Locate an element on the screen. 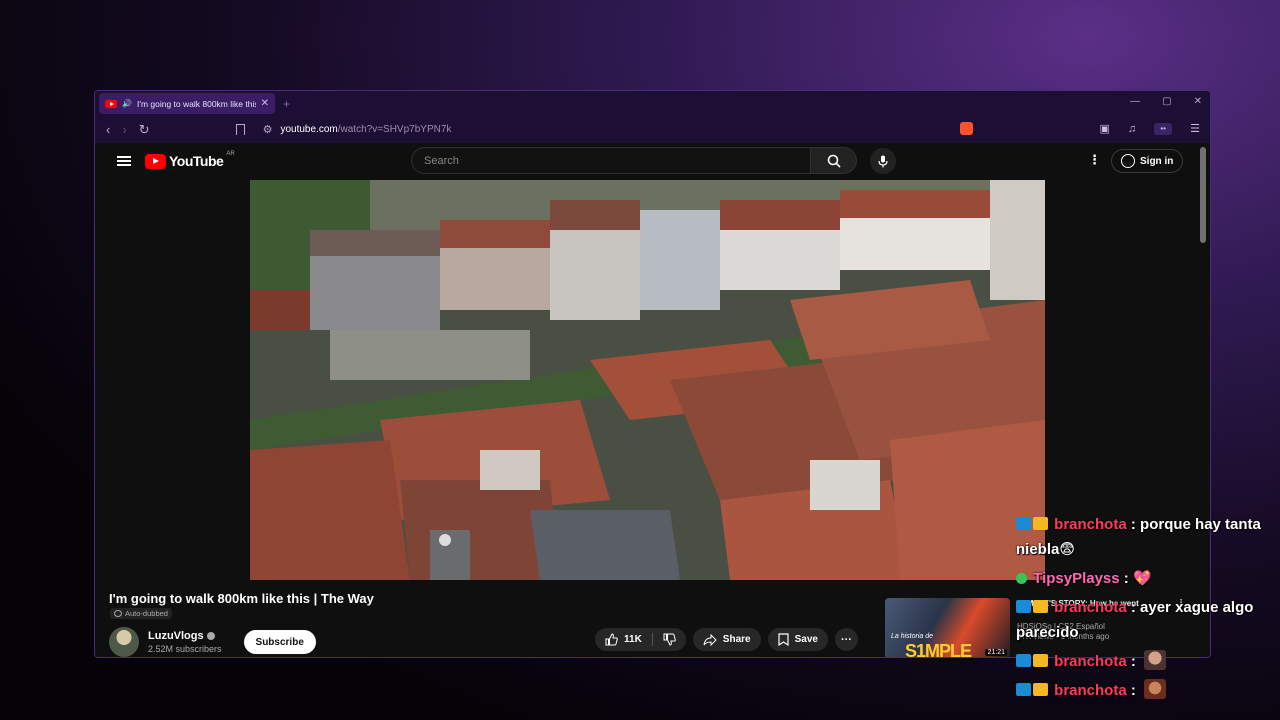 This screenshot has width=1280, height=720. thumbs-down-icon is located at coordinates (669, 639).